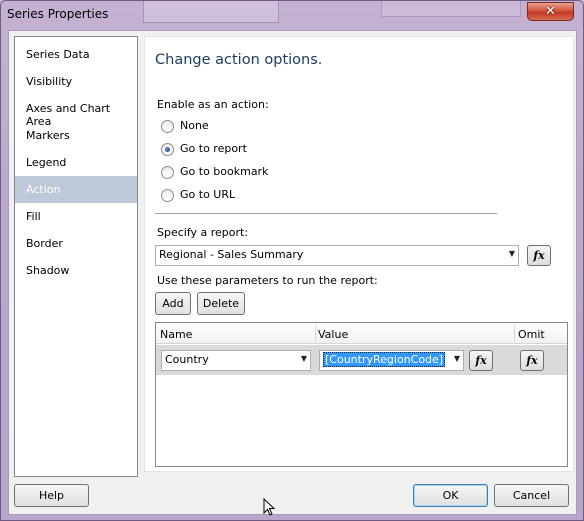 This screenshot has height=521, width=584. Describe the element at coordinates (221, 303) in the screenshot. I see `delete-parameter-button: Delete` at that location.